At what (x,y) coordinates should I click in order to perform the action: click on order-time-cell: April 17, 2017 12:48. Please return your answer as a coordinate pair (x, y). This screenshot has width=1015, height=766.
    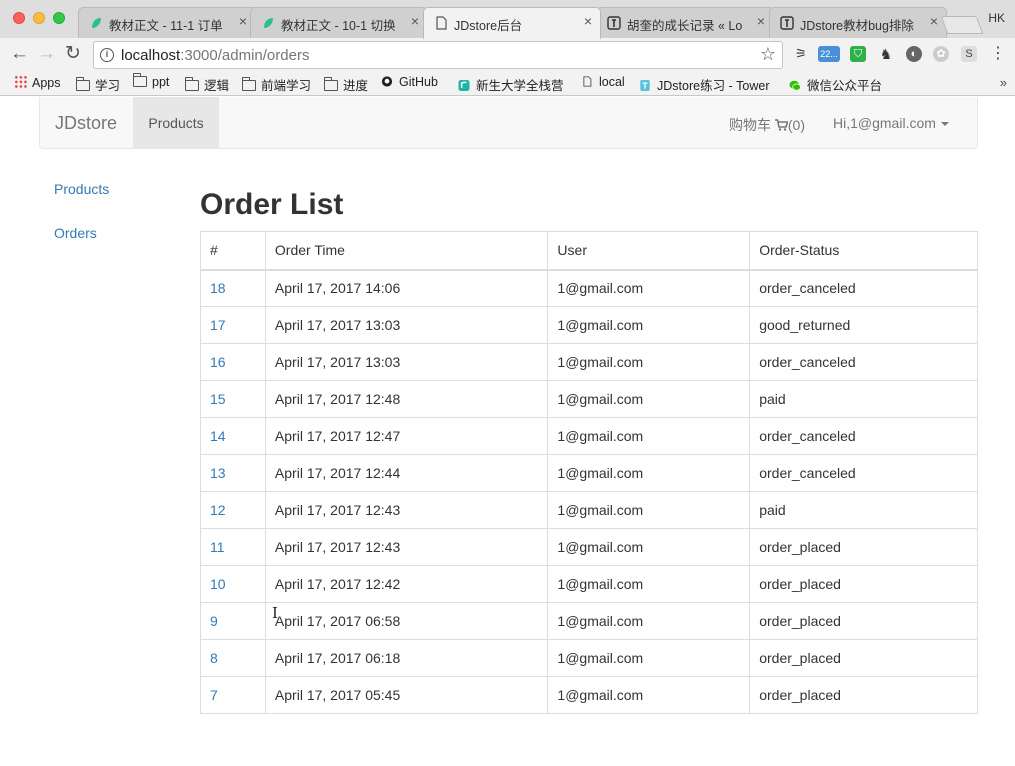
    Looking at the image, I should click on (406, 399).